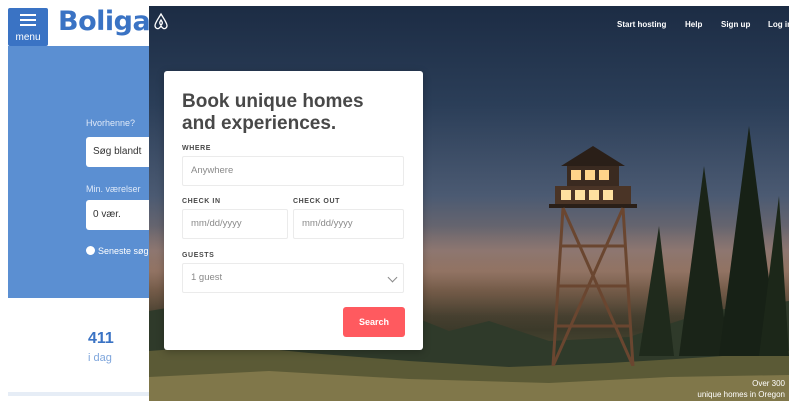 Image resolution: width=789 pixels, height=401 pixels. I want to click on log-in-link: Log in, so click(778, 24).